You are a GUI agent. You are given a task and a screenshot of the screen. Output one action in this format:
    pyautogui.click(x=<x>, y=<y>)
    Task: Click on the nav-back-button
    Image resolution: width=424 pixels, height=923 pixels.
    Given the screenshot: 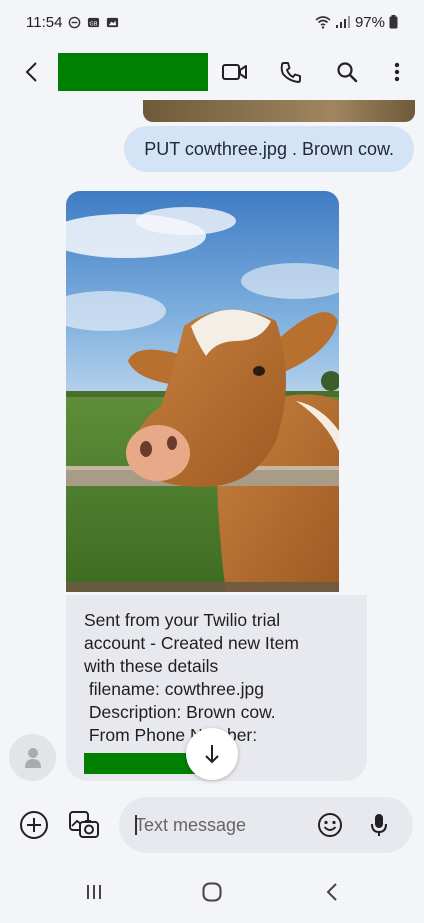 What is the action you would take?
    pyautogui.click(x=332, y=892)
    